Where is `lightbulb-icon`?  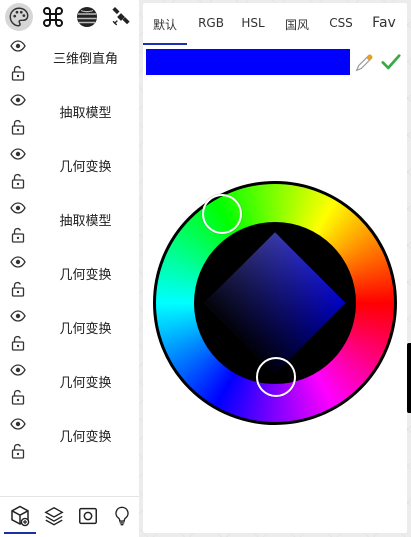 lightbulb-icon is located at coordinates (122, 516).